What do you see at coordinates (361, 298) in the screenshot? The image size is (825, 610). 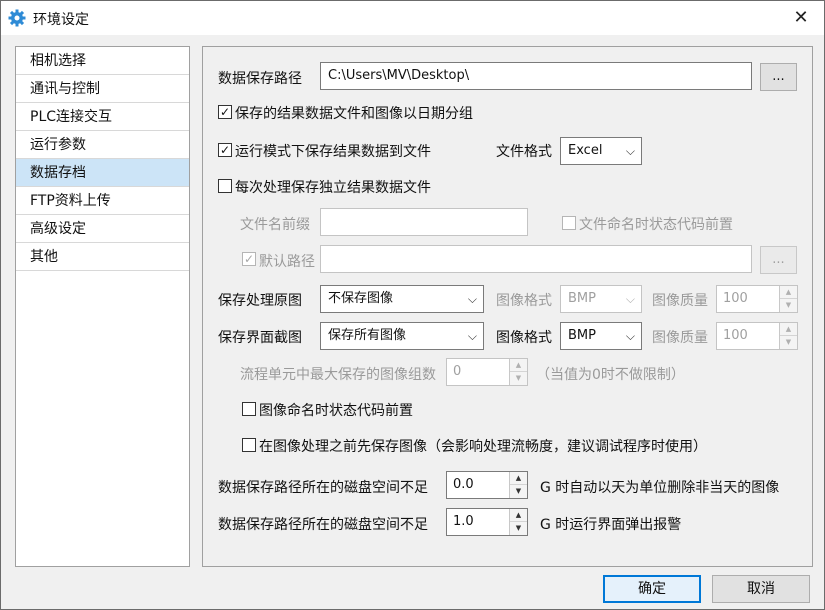 I see `save-raw-value: 不保存图像` at bounding box center [361, 298].